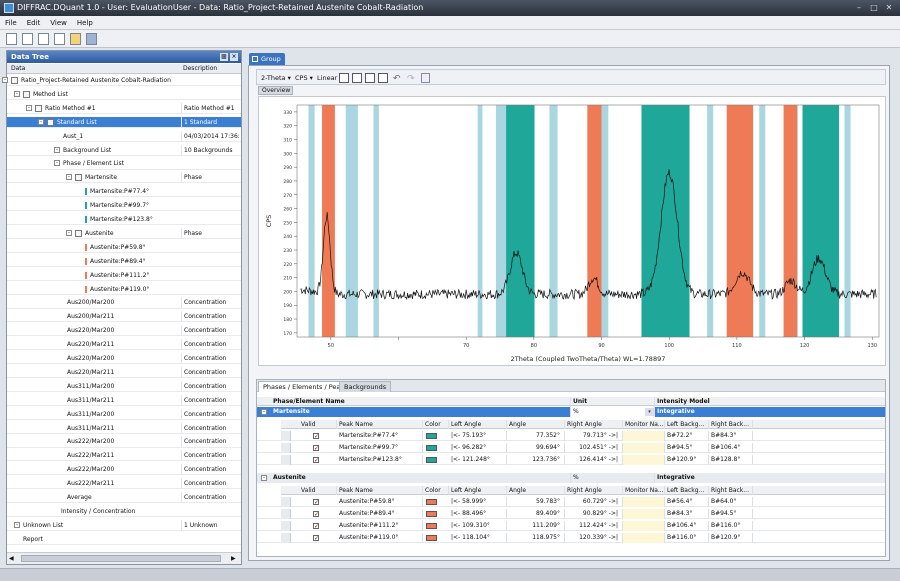  I want to click on right-angle: 126.414° ->|, so click(594, 460).